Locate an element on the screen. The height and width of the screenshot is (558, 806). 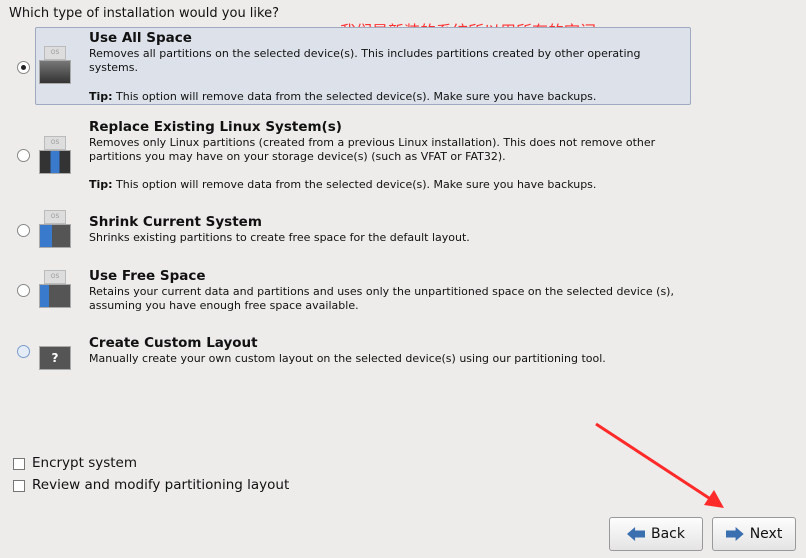
arrow-right-icon is located at coordinates (734, 534).